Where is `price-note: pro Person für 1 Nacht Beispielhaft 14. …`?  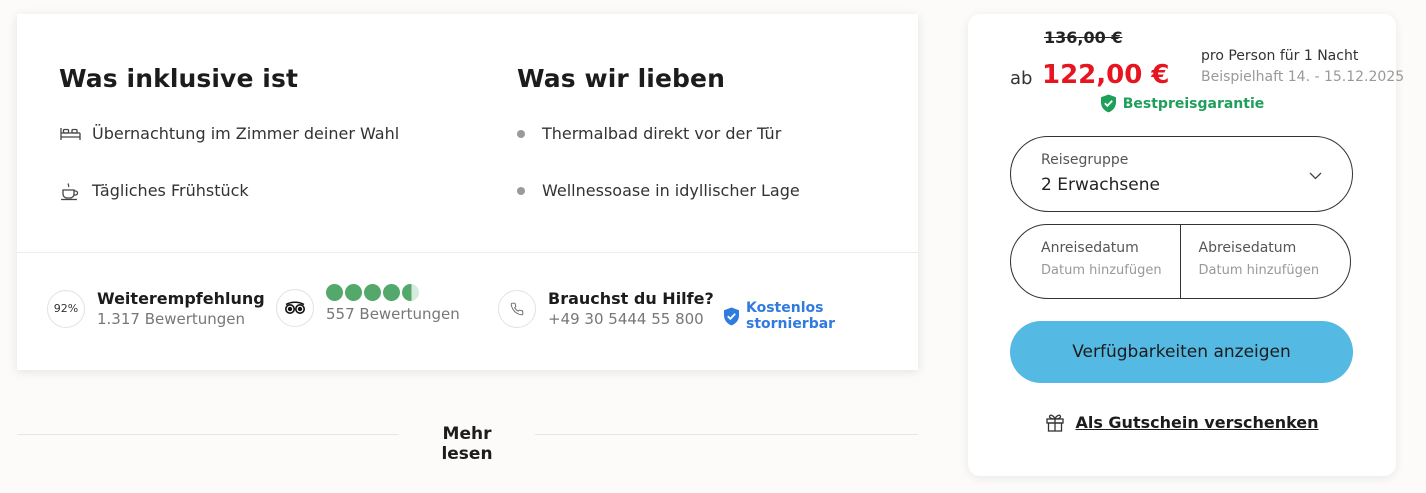 price-note: pro Person für 1 Nacht Beispielhaft 14. … is located at coordinates (1302, 66).